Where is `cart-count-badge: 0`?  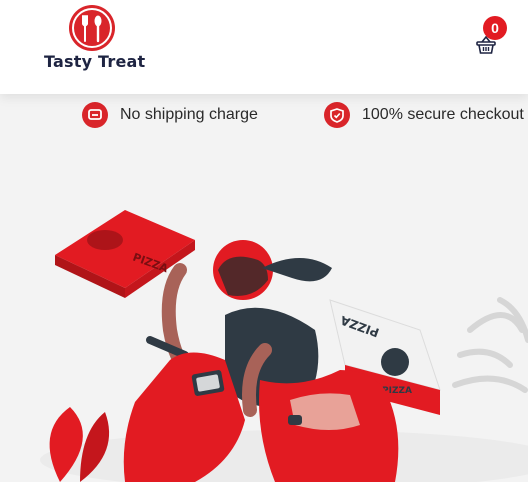 cart-count-badge: 0 is located at coordinates (495, 28).